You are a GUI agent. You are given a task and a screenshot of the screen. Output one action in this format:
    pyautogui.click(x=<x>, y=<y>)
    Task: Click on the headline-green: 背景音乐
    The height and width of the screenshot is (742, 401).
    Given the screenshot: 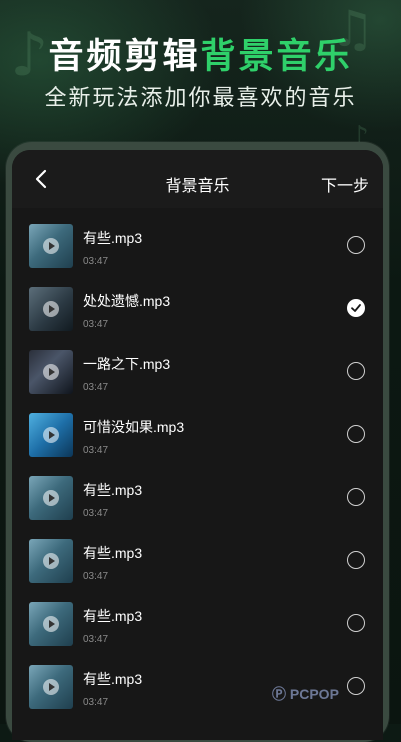 What is the action you would take?
    pyautogui.click(x=276, y=56)
    